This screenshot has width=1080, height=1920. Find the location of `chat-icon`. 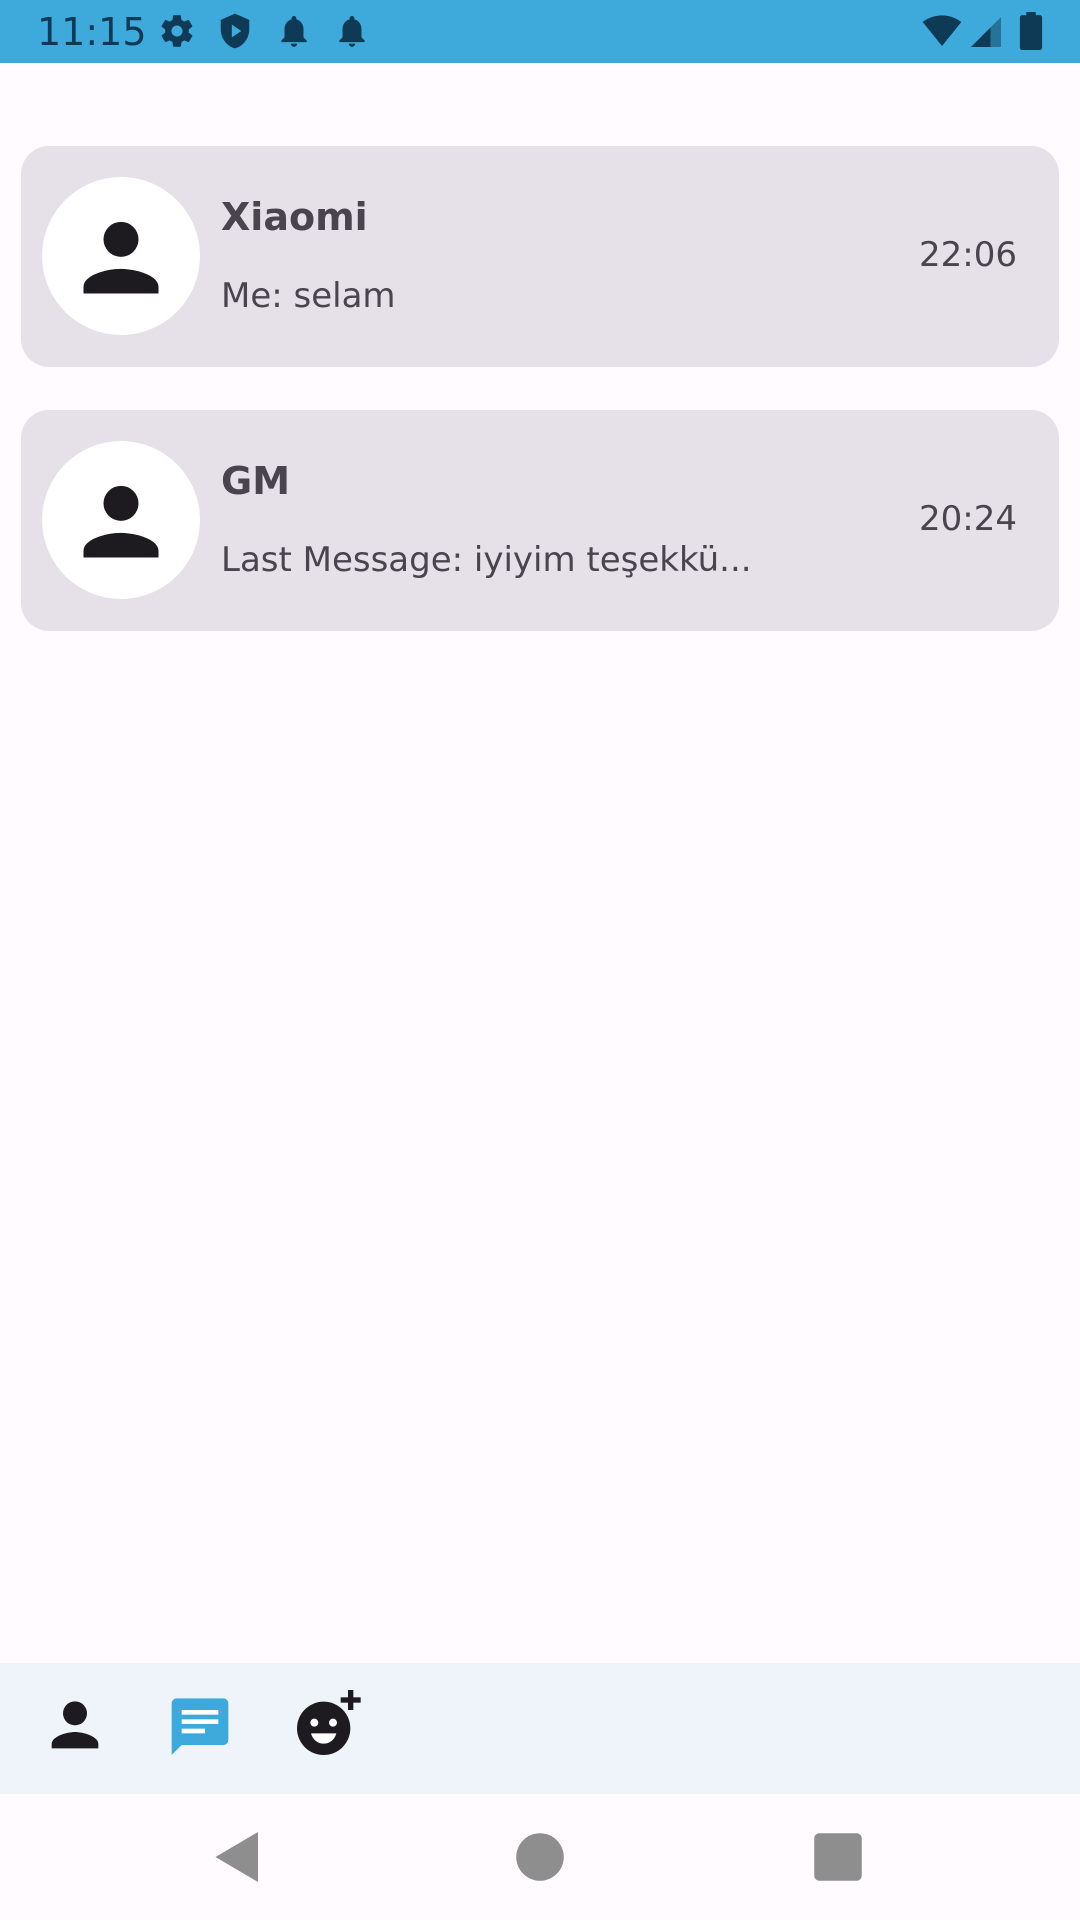

chat-icon is located at coordinates (200, 1726).